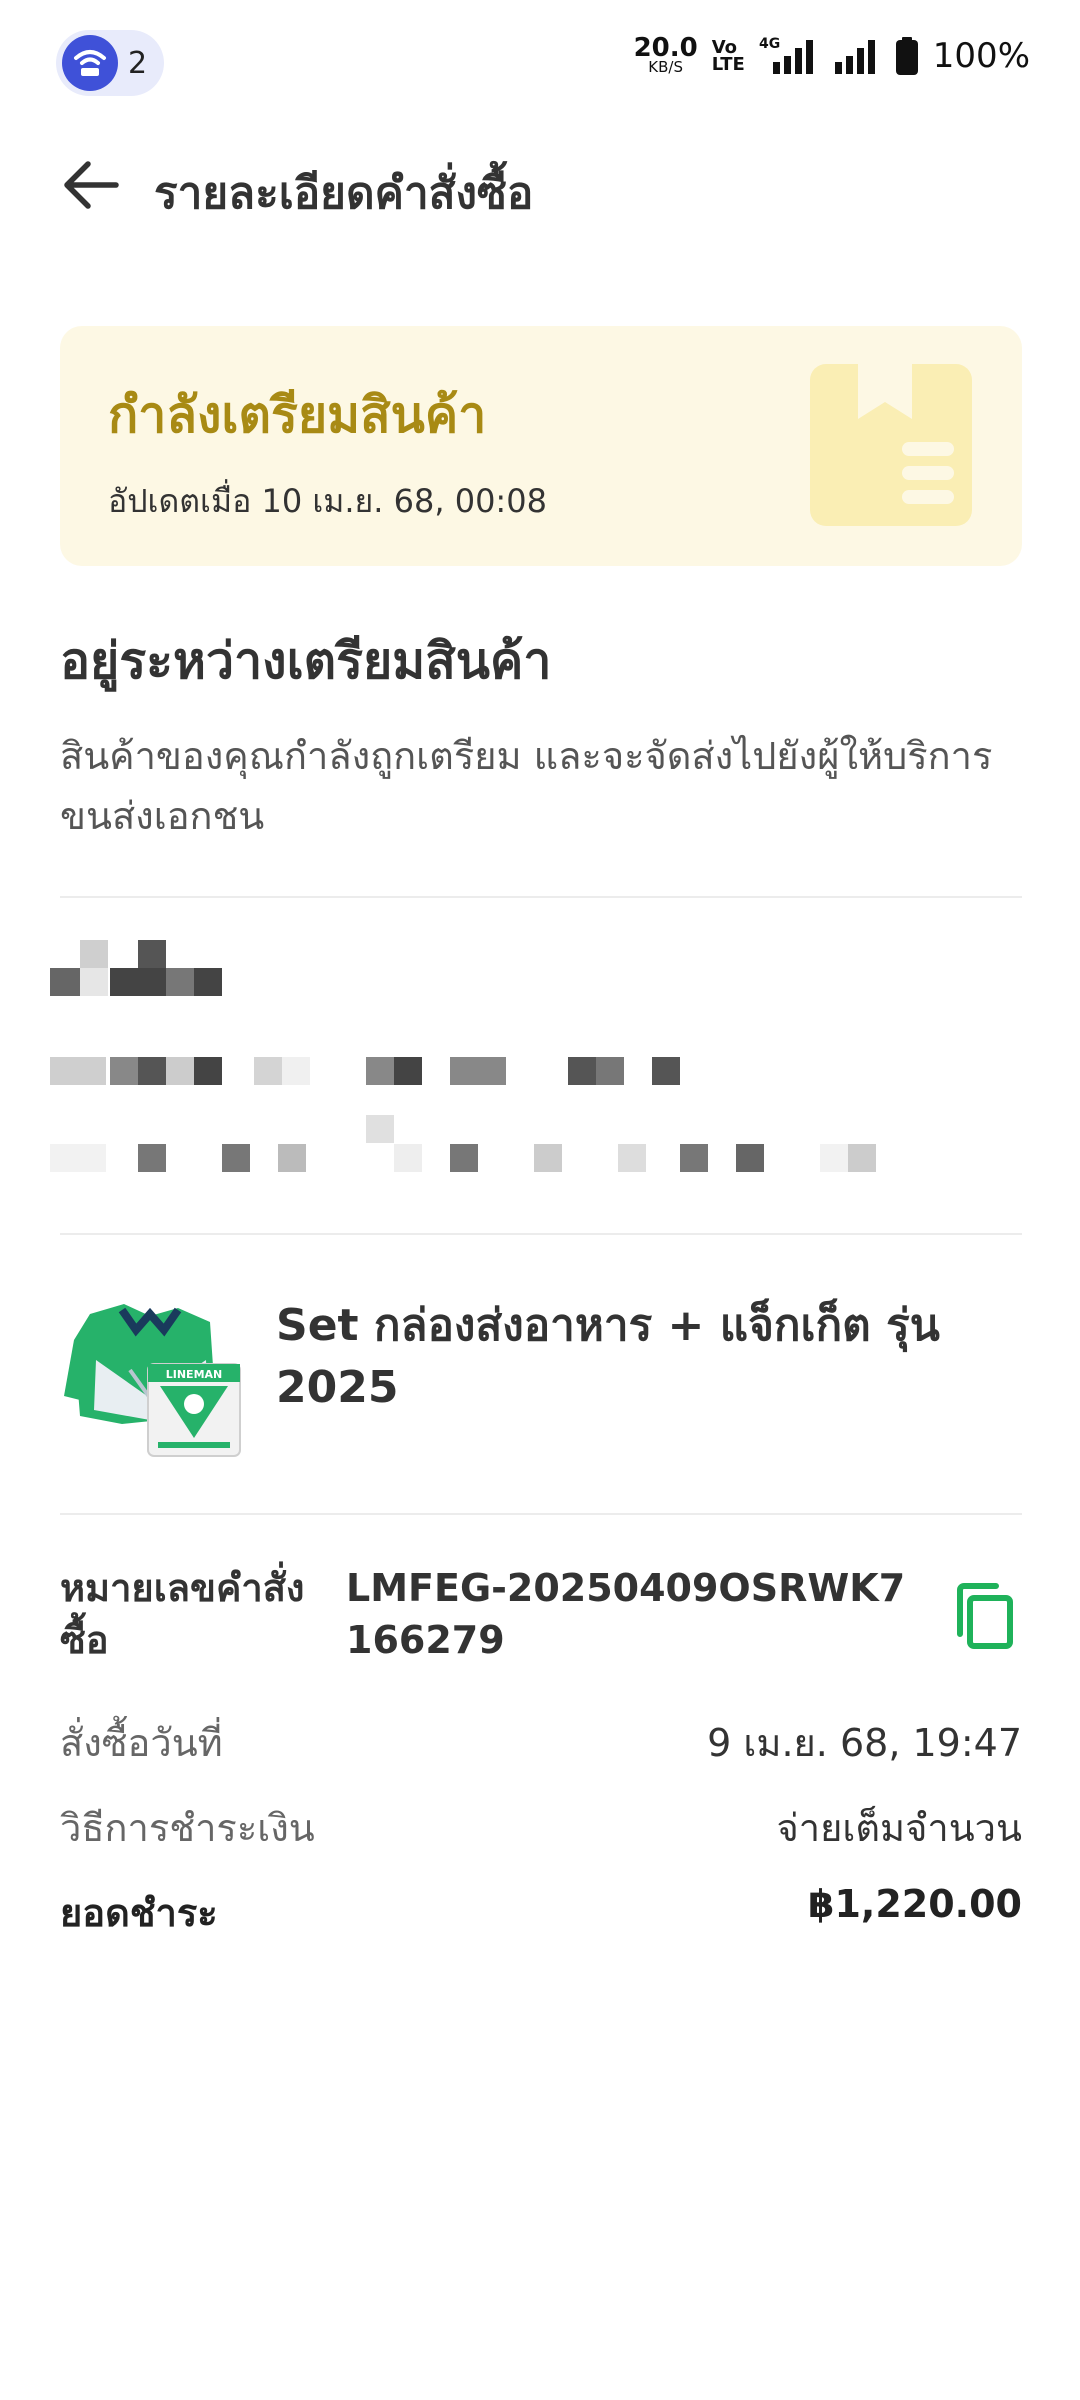  I want to click on status-updated-time: อัปเดตเมื่อ 10 เม.ย. 68, 00:08, so click(327, 501).